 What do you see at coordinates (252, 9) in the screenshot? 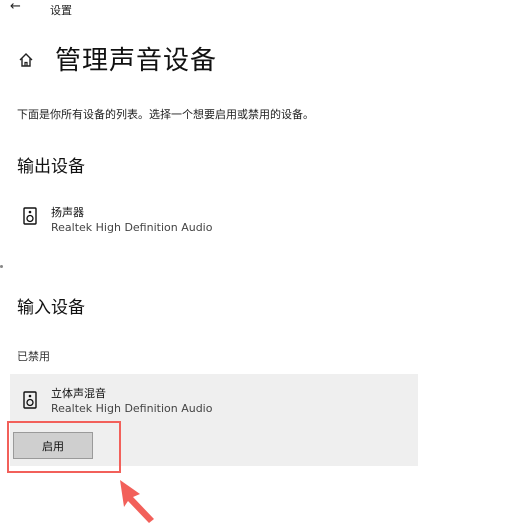
I see `title-bar: ← 设置` at bounding box center [252, 9].